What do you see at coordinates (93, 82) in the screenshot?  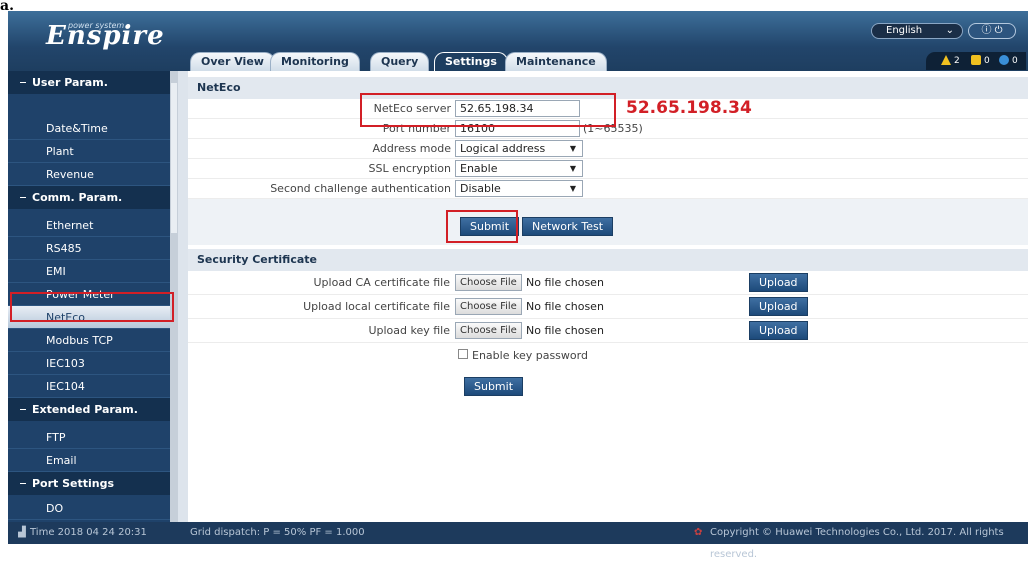 I see `sidebar-group-user-param: User Param.` at bounding box center [93, 82].